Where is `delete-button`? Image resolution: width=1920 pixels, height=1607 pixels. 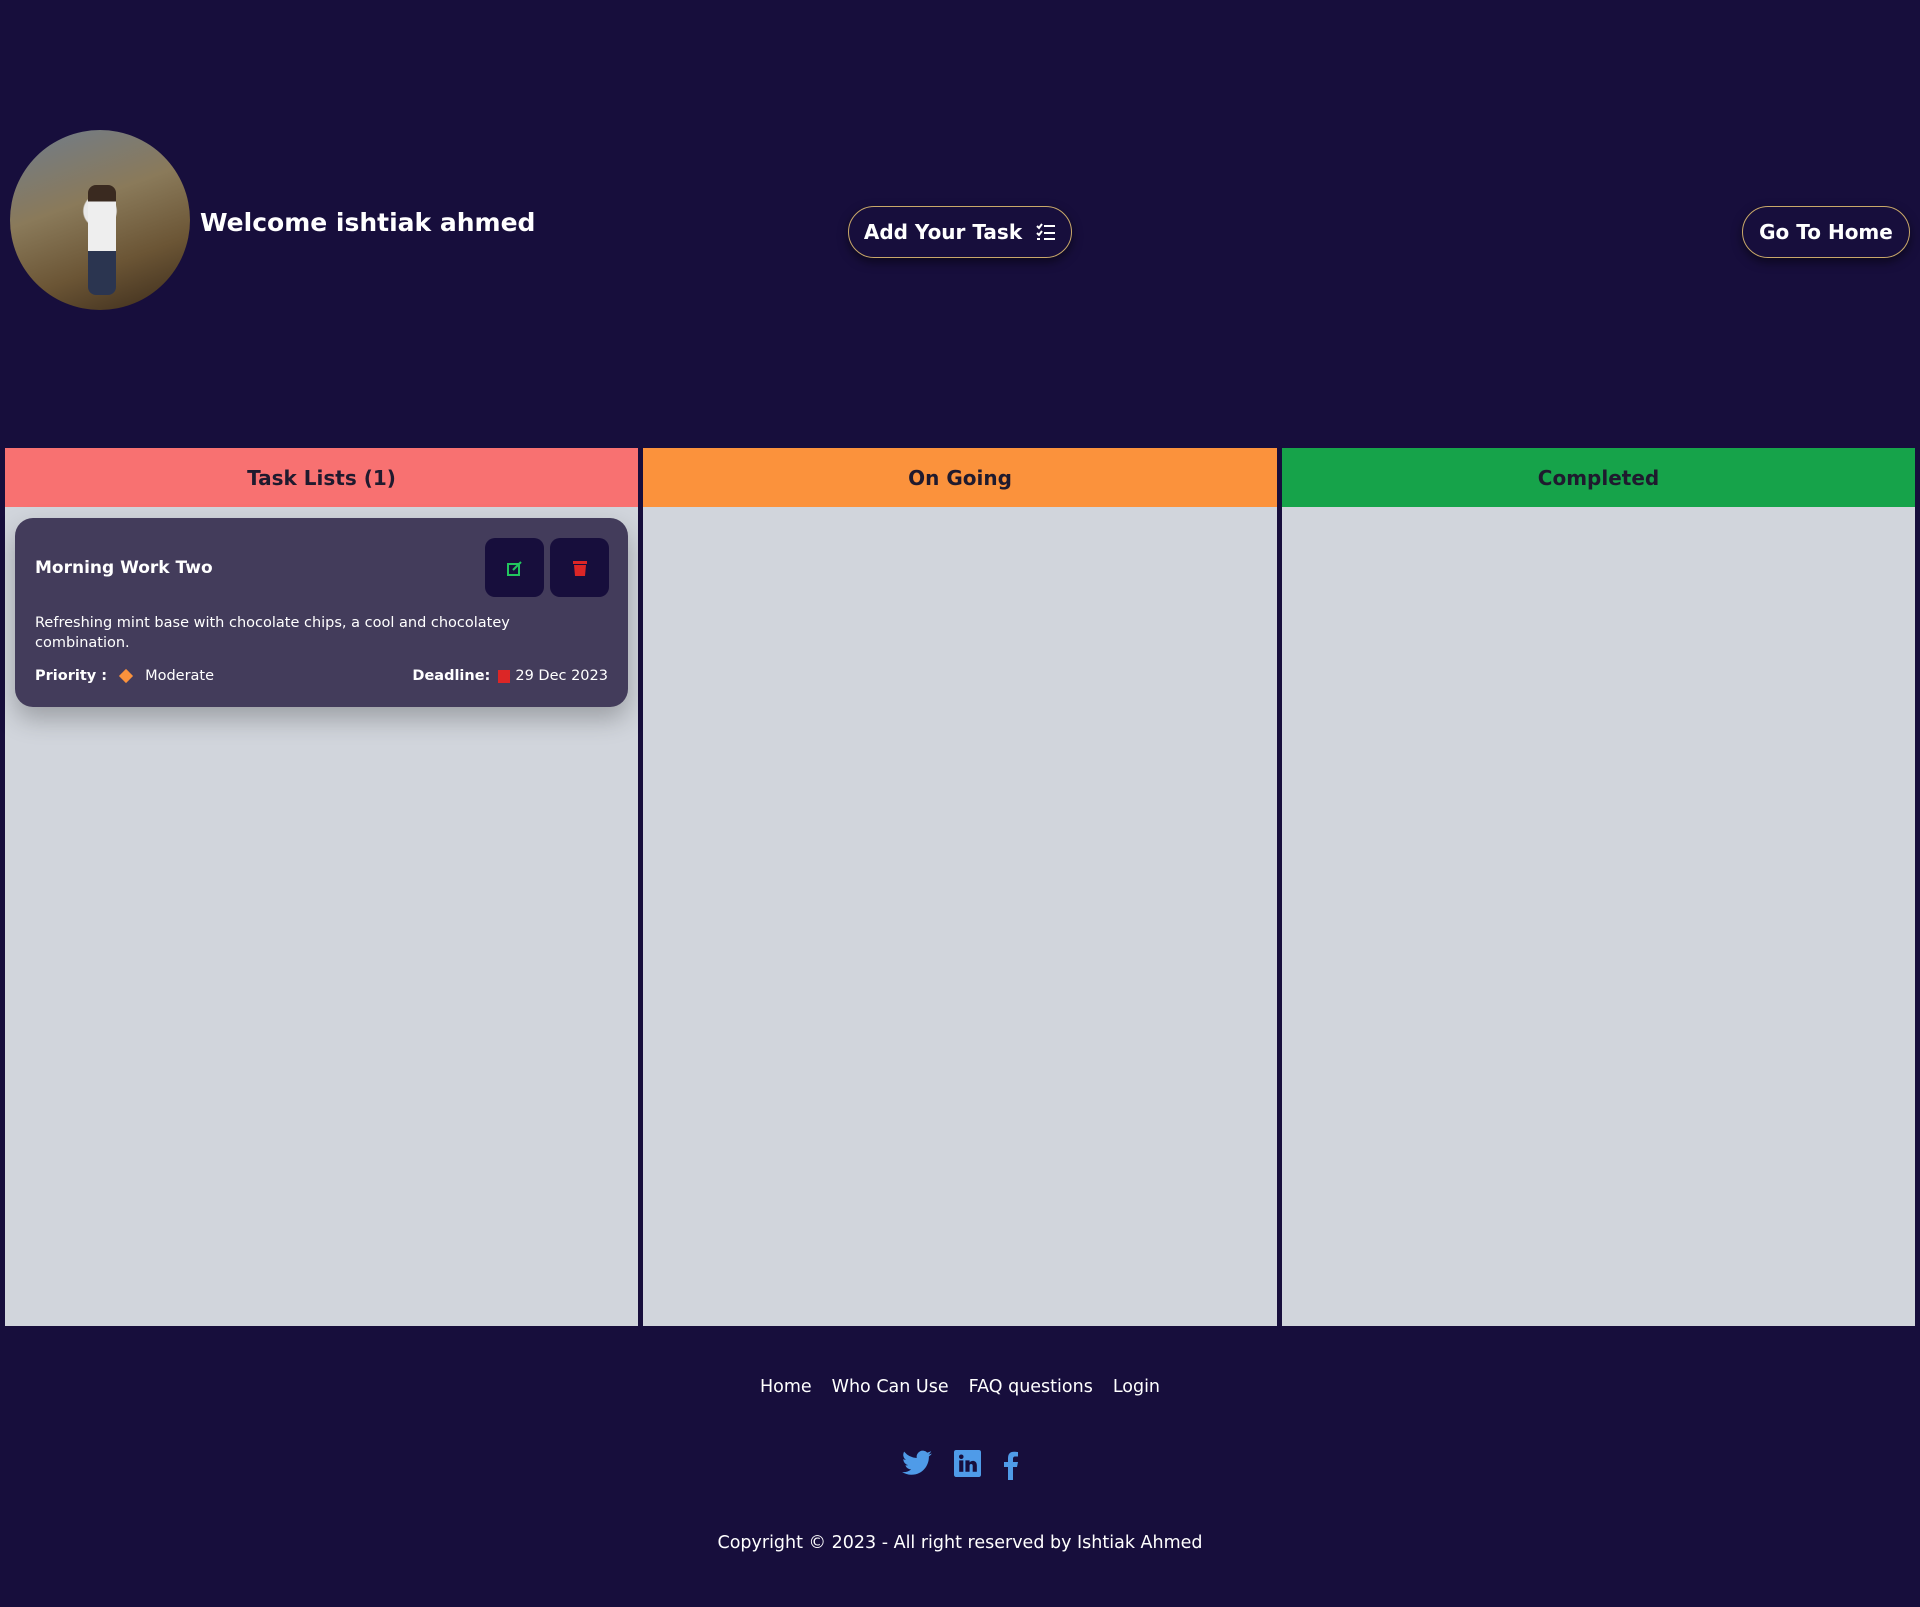
delete-button is located at coordinates (579, 567).